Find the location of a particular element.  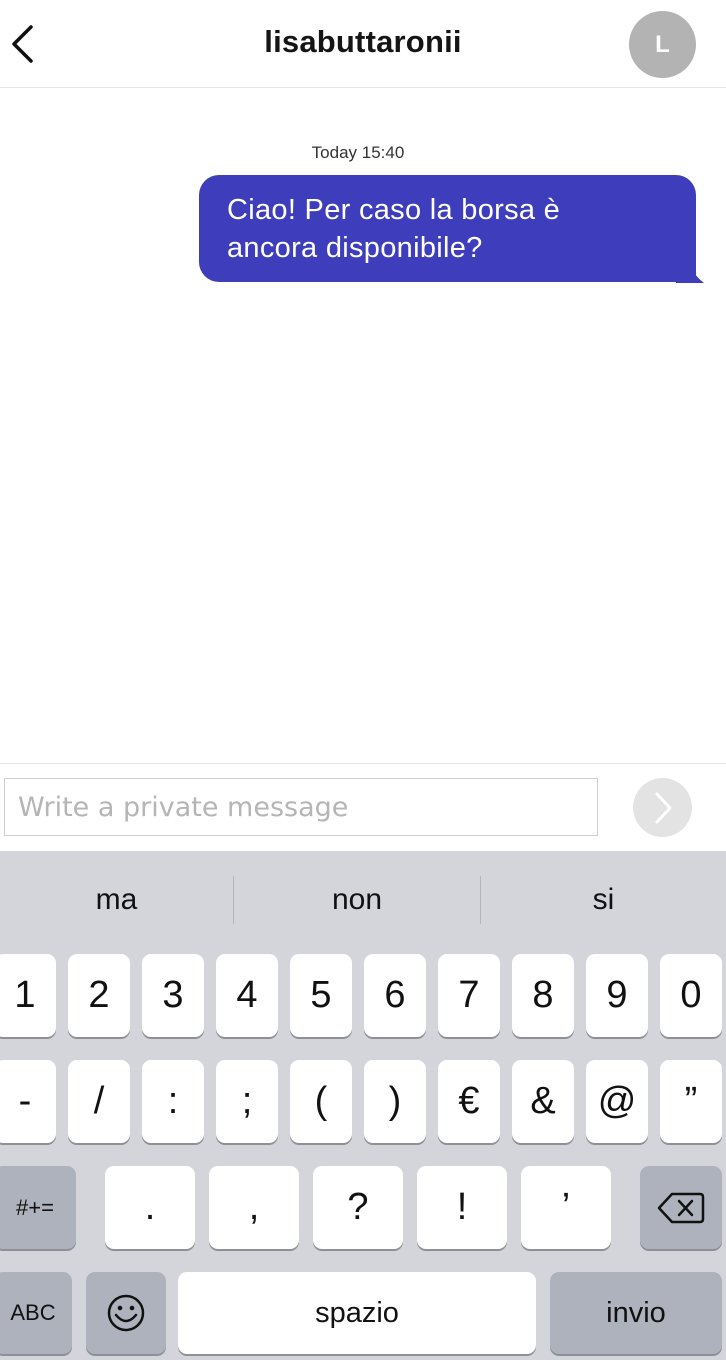

chevron-right-icon is located at coordinates (663, 807).